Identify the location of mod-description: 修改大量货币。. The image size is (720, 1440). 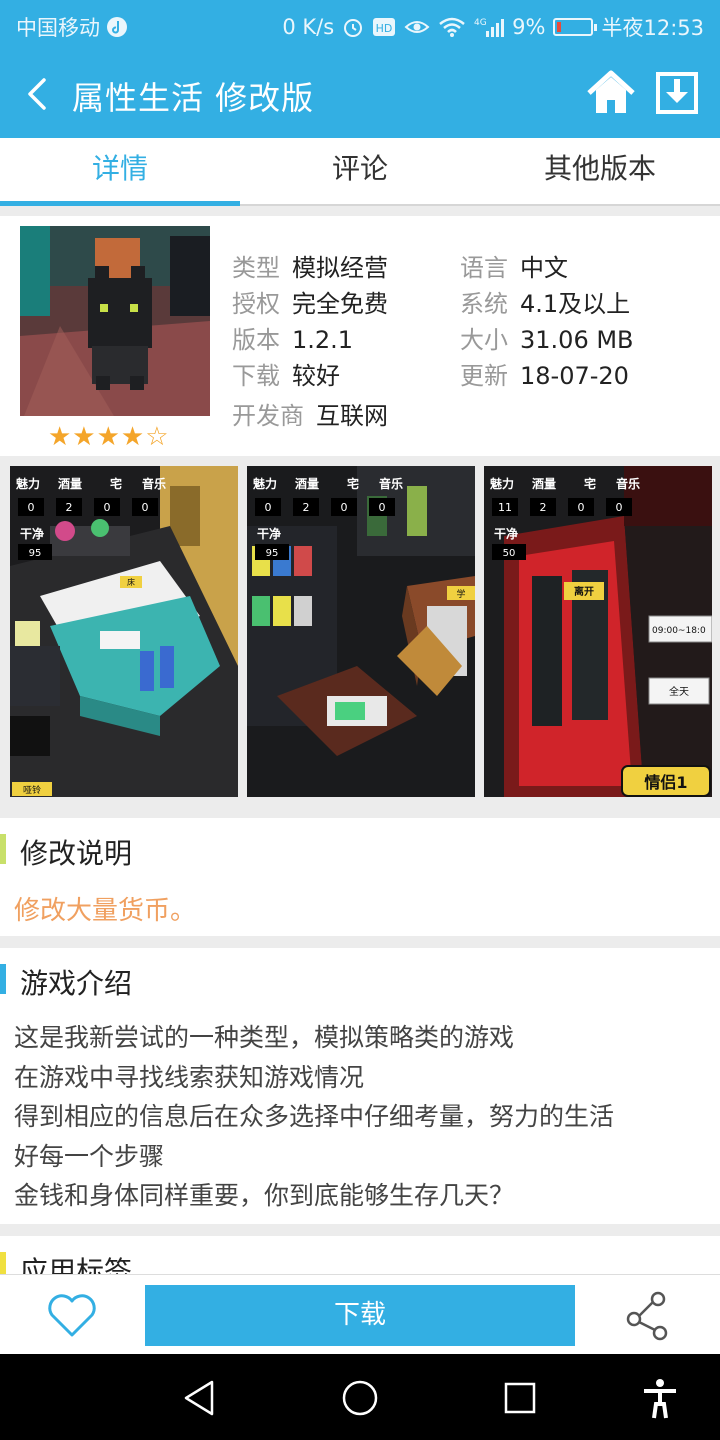
(105, 911).